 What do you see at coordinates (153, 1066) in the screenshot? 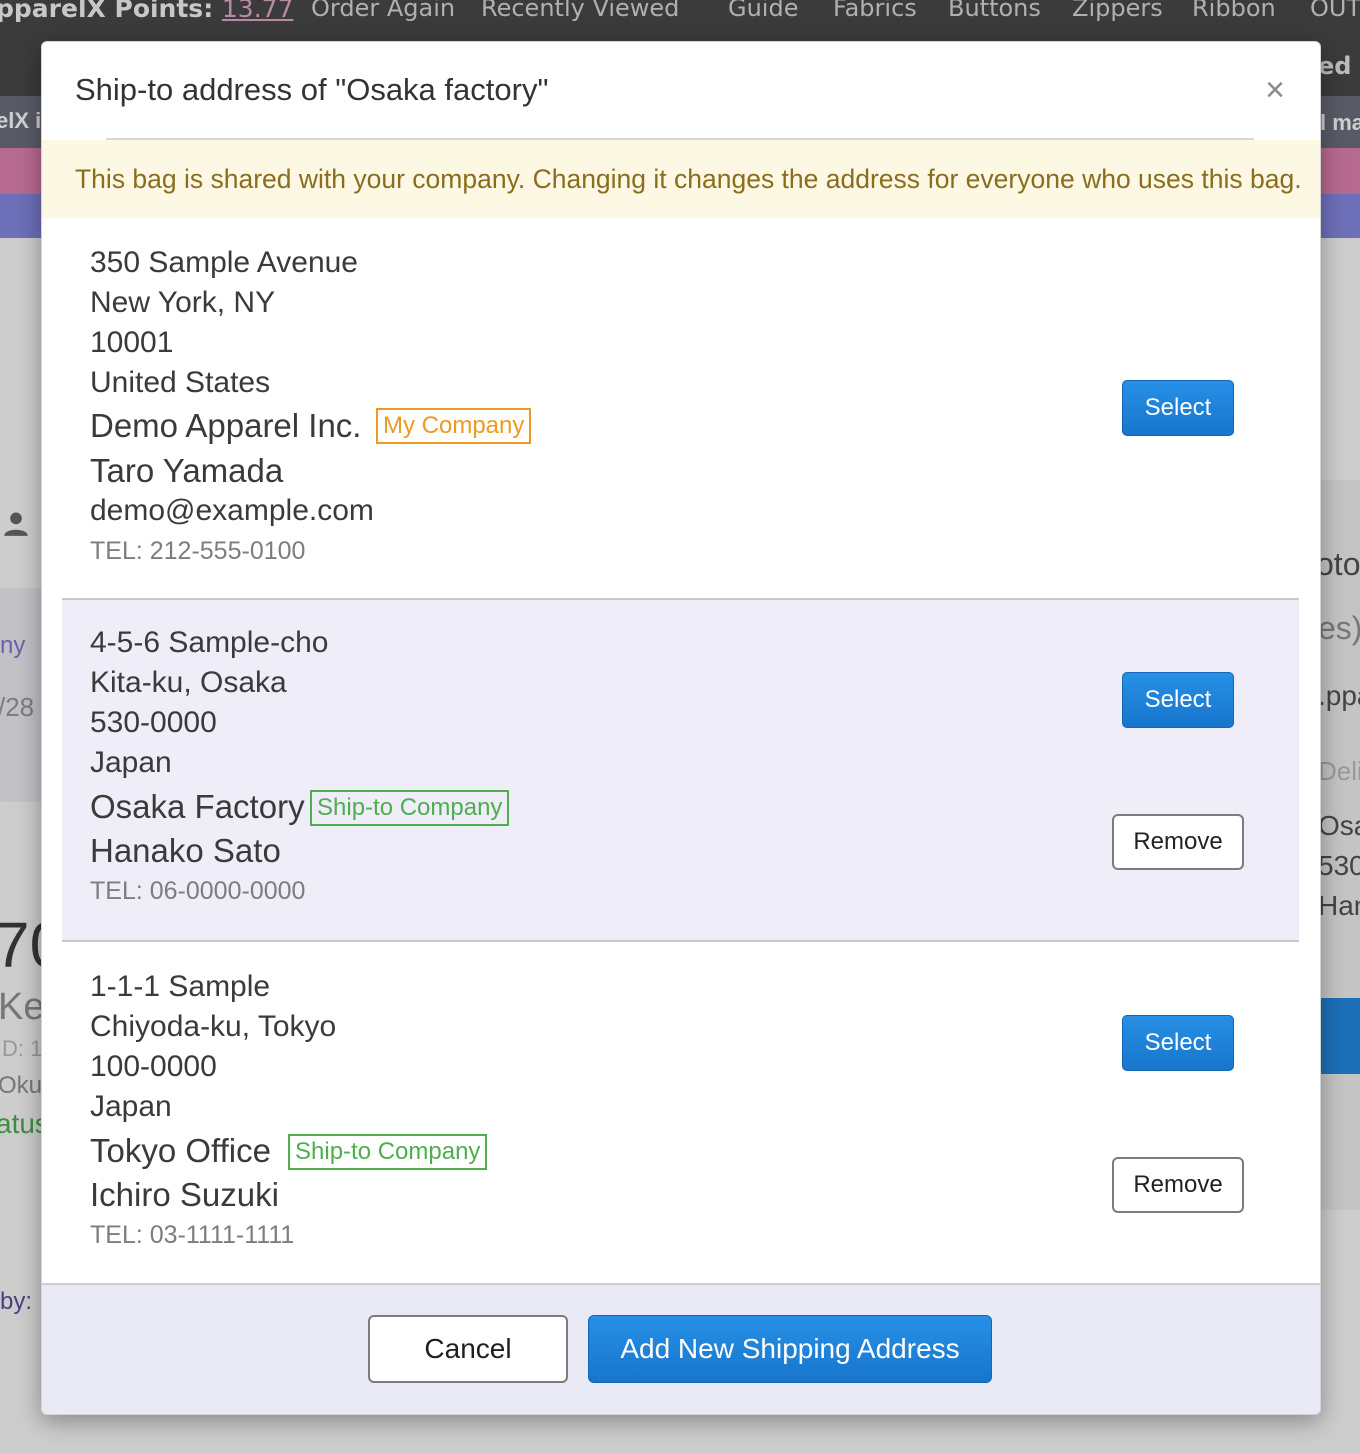
I see `address-postal-code: 100-0000` at bounding box center [153, 1066].